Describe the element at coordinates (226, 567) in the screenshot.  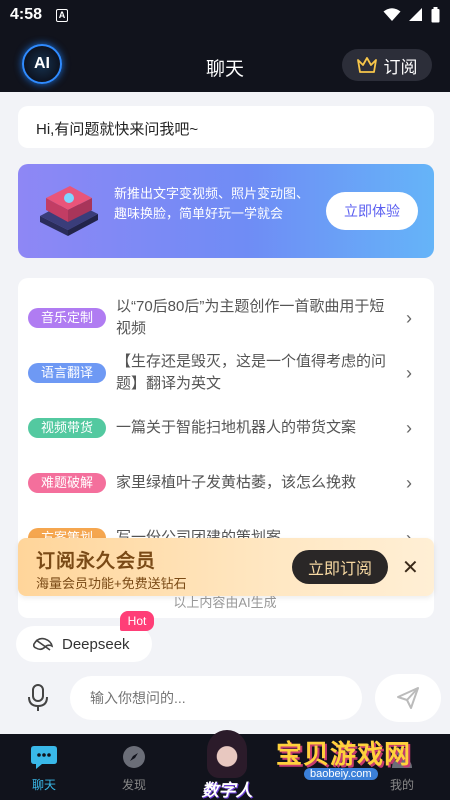
I see `vip-popup: 订阅永久会员 海量会员功能+免费送钻石 立即订阅 ✕` at that location.